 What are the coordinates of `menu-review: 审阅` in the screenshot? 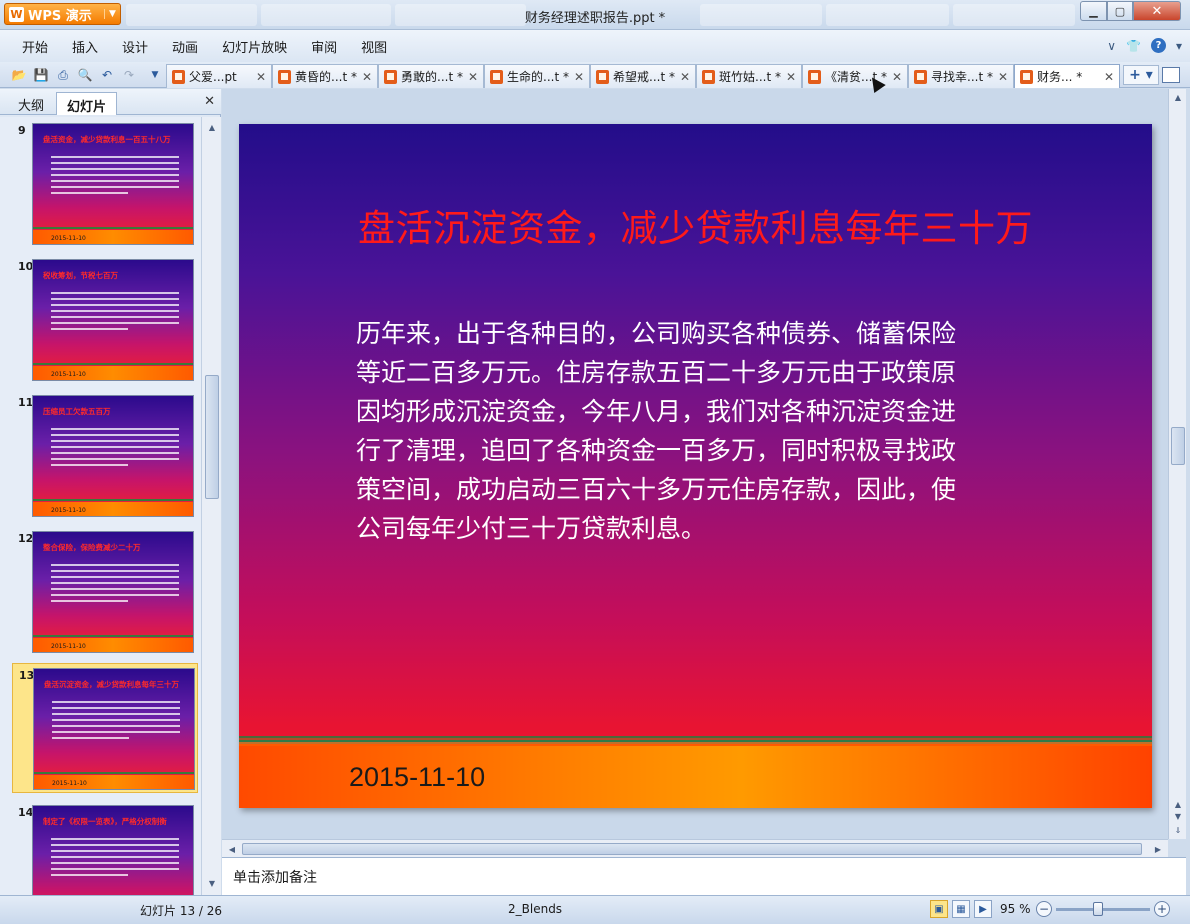 It's located at (324, 46).